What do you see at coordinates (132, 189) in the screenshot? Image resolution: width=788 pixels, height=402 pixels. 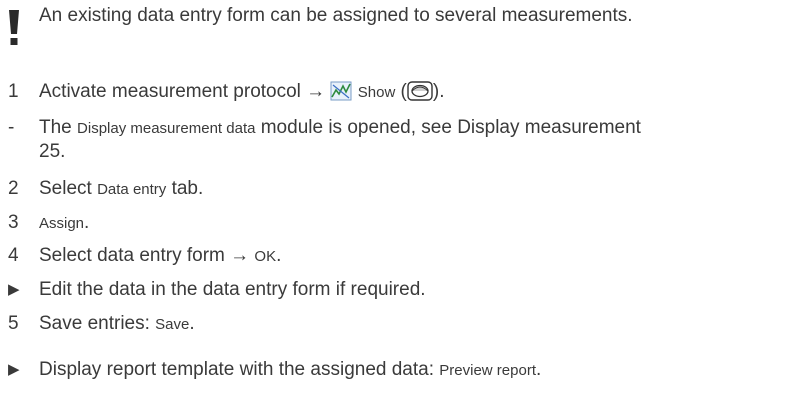 I see `data-entry-tab-label: Data entry` at bounding box center [132, 189].